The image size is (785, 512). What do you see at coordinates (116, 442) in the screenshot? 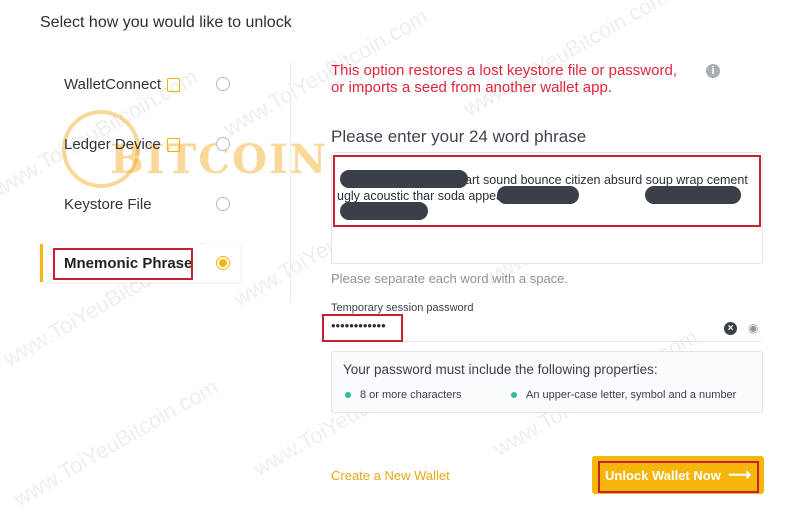
I see `watermark-text: www.ToiYeuBitcoin.com` at bounding box center [116, 442].